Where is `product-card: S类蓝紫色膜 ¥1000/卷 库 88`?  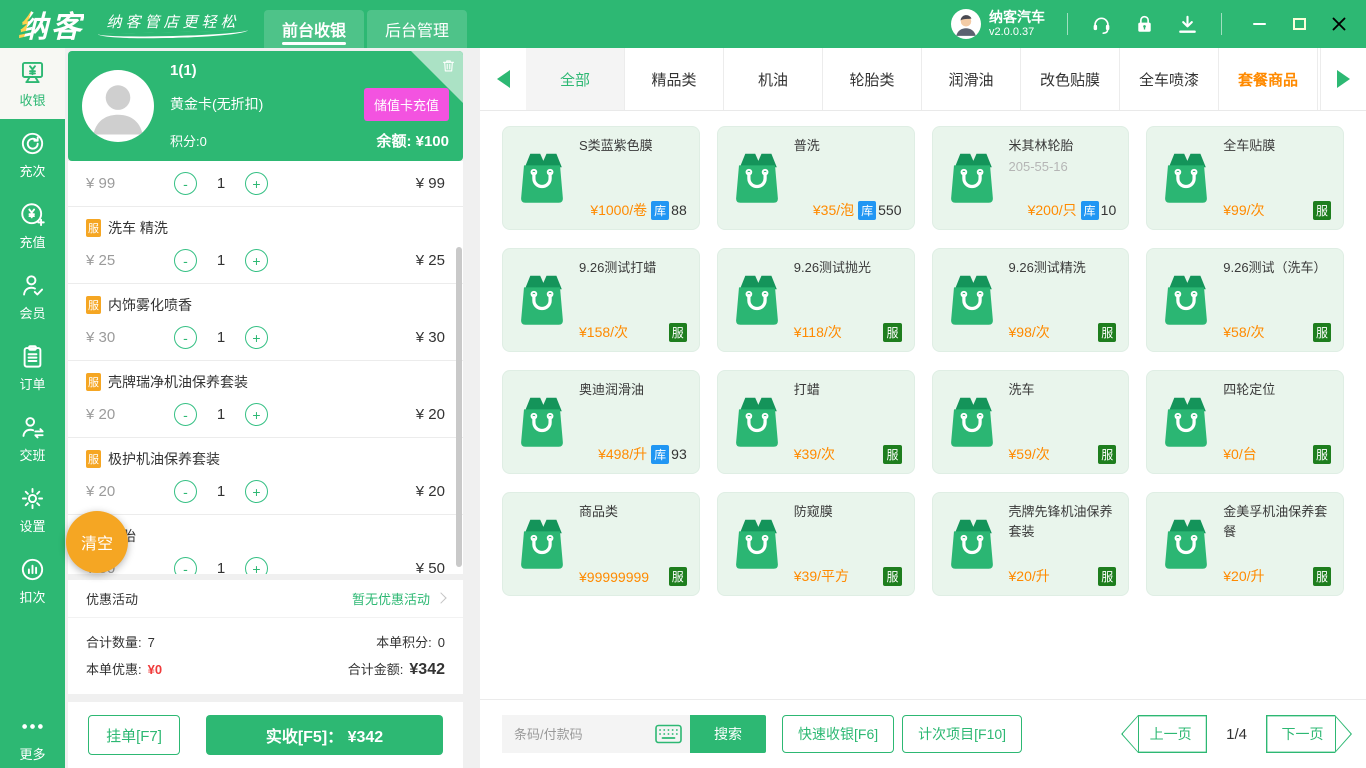
product-card: S类蓝紫色膜 ¥1000/卷 库 88 is located at coordinates (601, 178).